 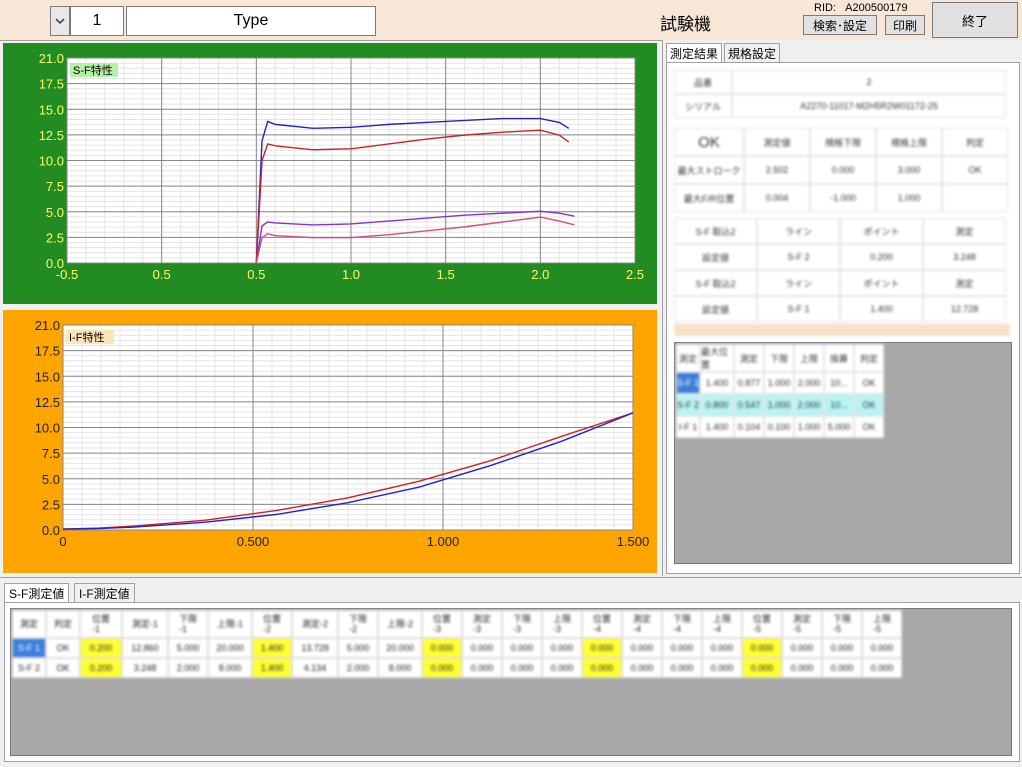 I want to click on machine-title: 試験機, so click(x=685, y=24).